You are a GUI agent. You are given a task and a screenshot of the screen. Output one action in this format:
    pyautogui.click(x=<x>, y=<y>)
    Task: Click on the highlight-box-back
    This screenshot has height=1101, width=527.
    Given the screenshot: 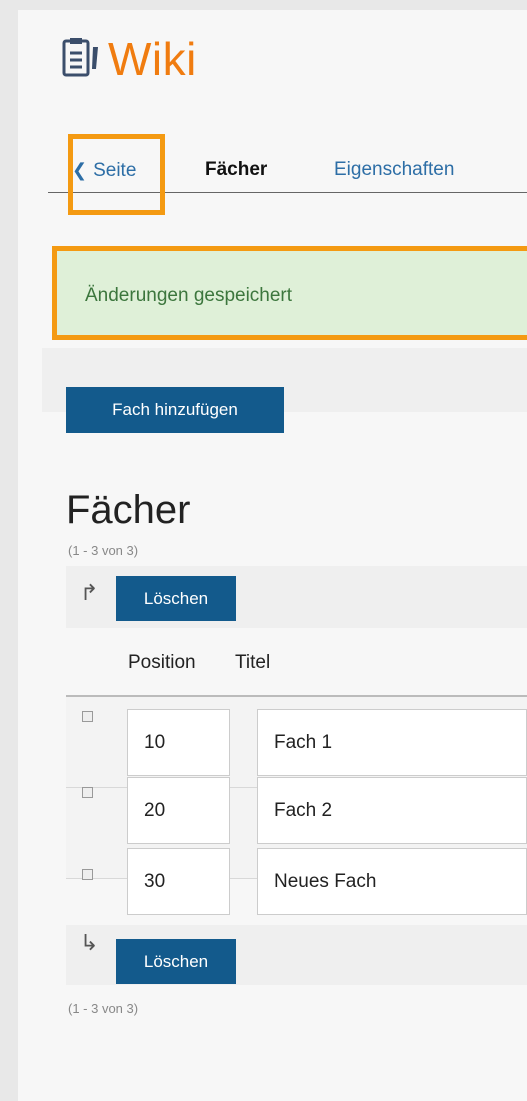 What is the action you would take?
    pyautogui.click(x=116, y=174)
    